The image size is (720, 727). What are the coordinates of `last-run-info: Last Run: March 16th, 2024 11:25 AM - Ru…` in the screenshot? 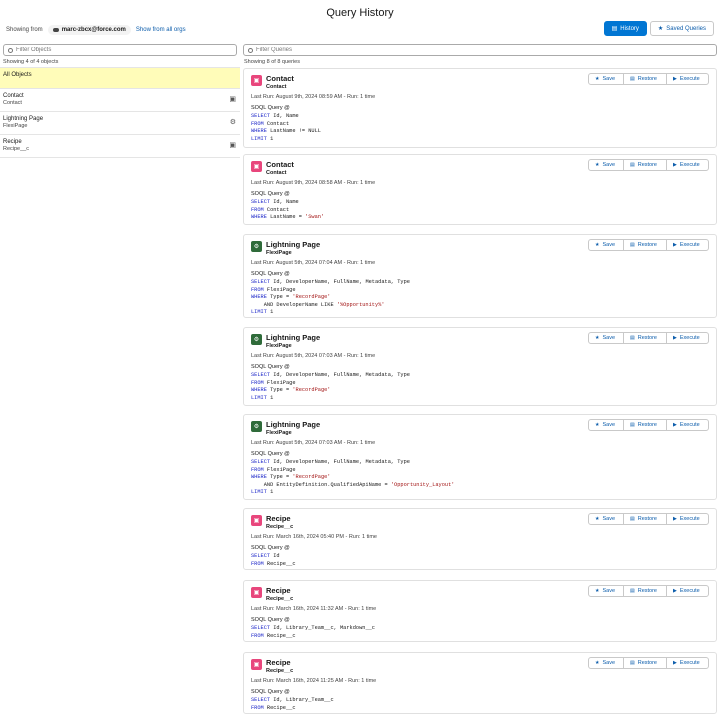 It's located at (314, 681).